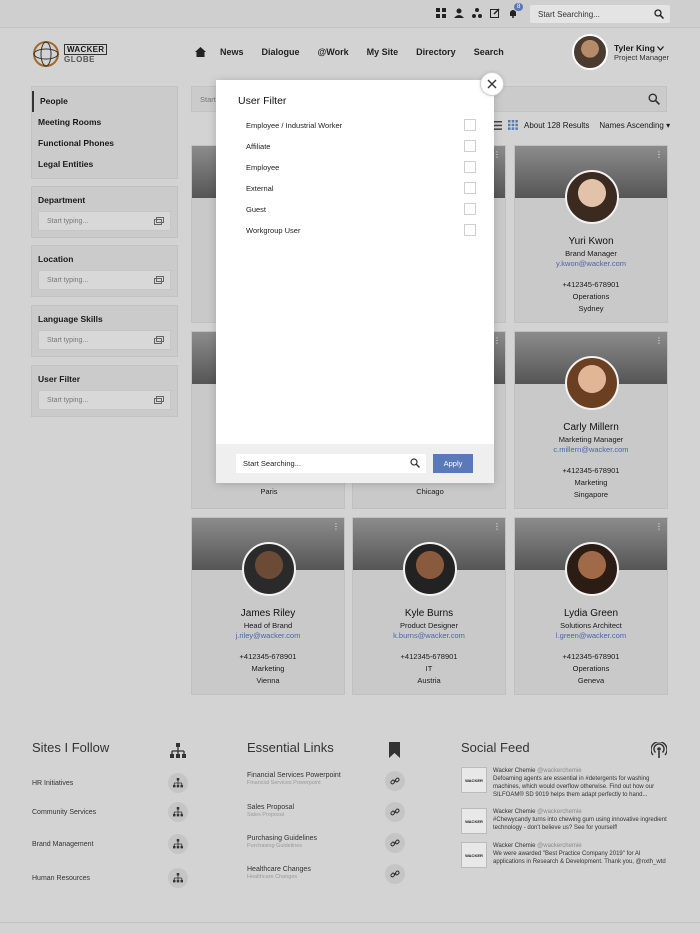  I want to click on nav-home, so click(200, 53).